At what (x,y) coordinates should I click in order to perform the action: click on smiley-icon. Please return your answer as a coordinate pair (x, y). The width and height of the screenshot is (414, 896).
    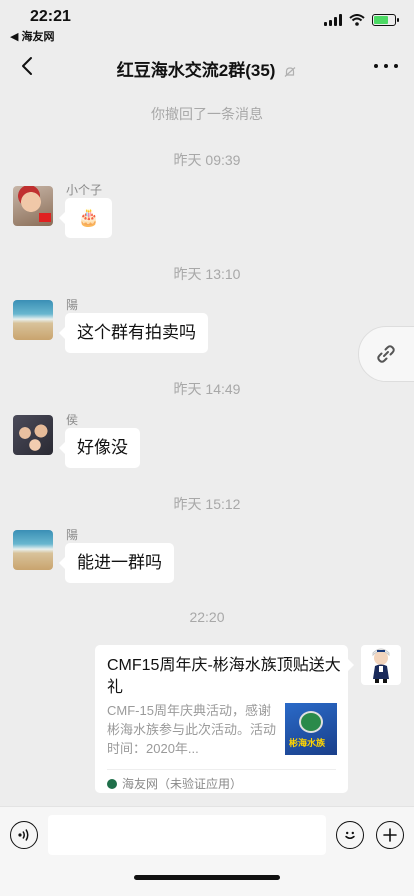
    Looking at the image, I should click on (350, 835).